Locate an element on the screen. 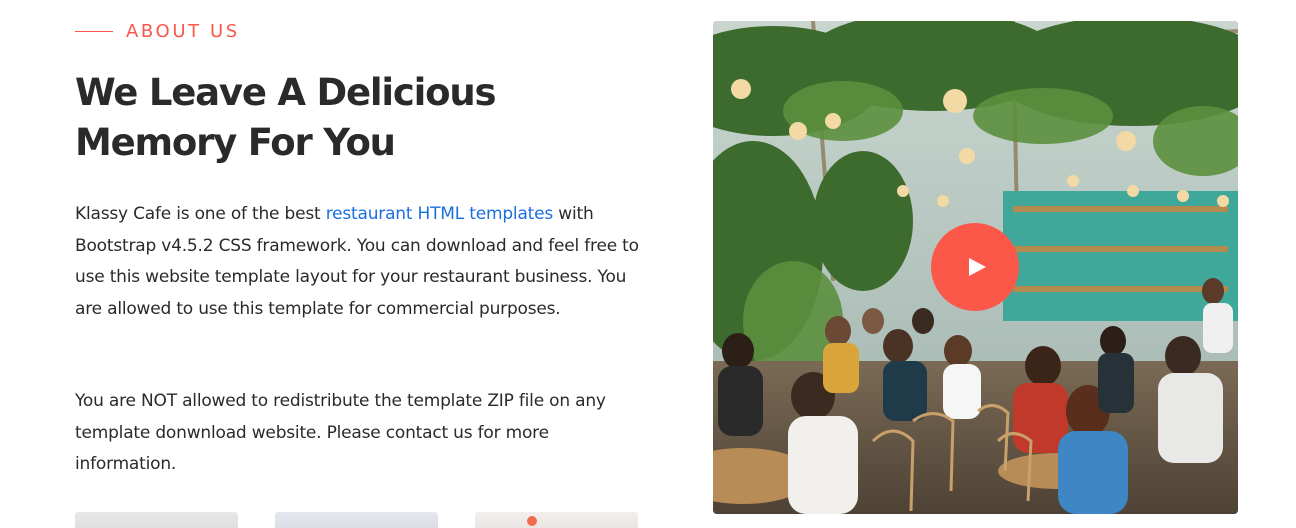 This screenshot has width=1296, height=528. para1-text-before: Klassy Cafe is one of the best is located at coordinates (200, 214).